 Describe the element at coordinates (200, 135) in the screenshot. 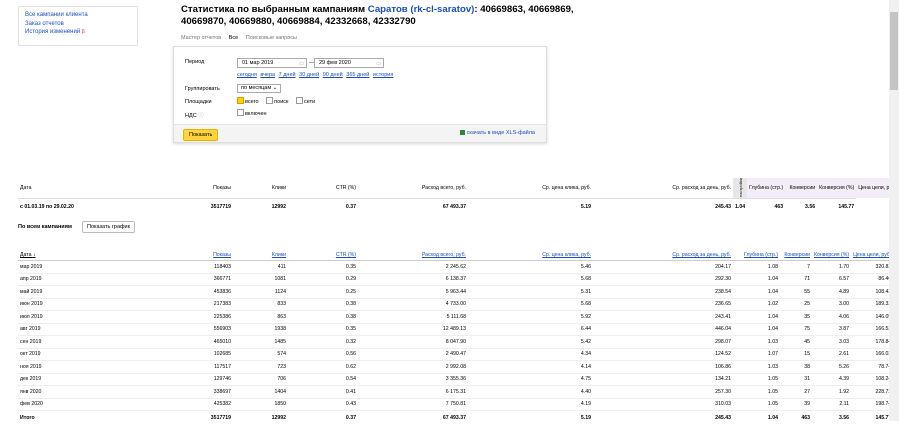

I see `show-button: Показать` at that location.